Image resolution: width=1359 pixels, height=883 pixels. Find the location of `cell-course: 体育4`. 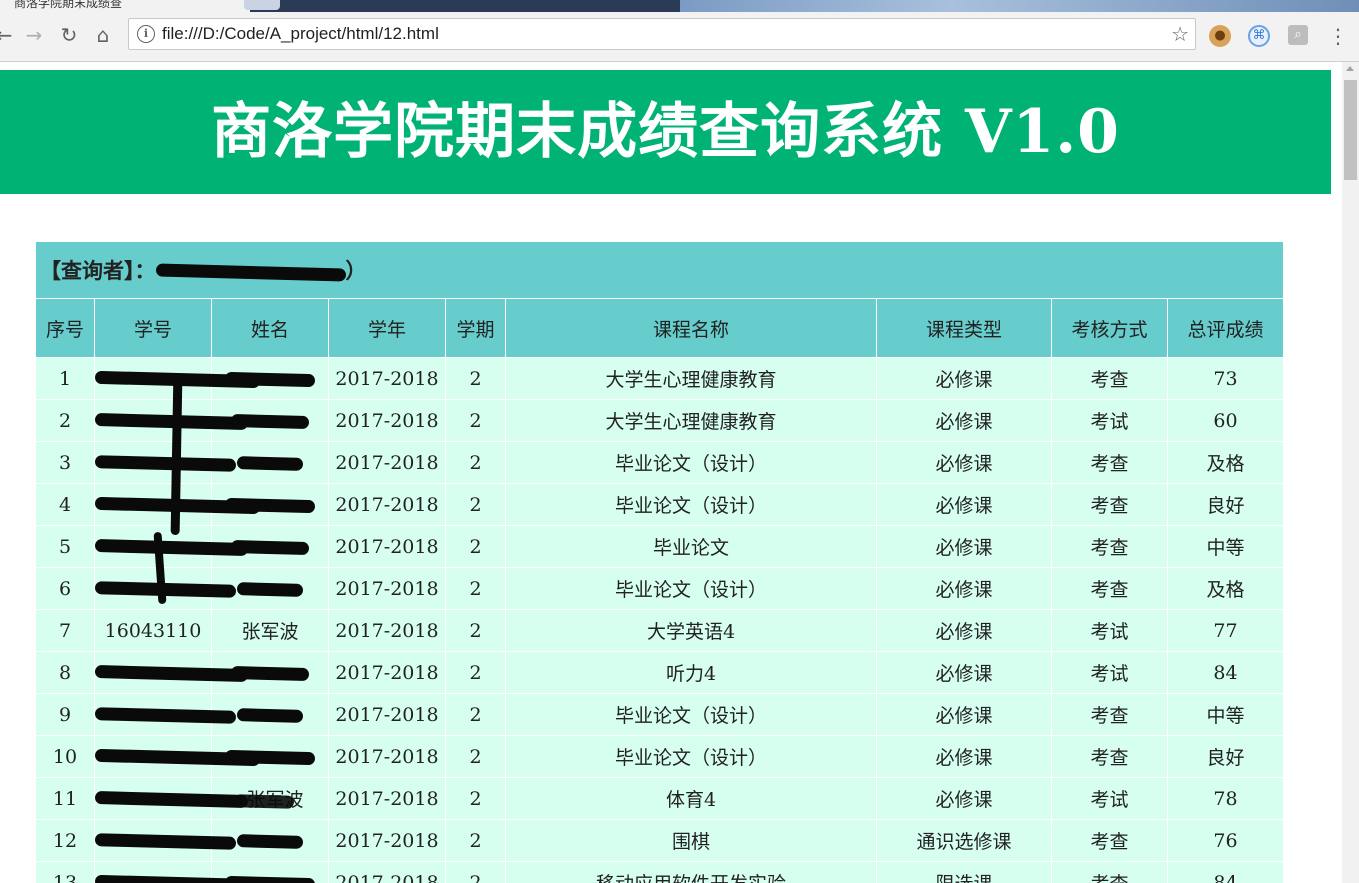

cell-course: 体育4 is located at coordinates (691, 798).